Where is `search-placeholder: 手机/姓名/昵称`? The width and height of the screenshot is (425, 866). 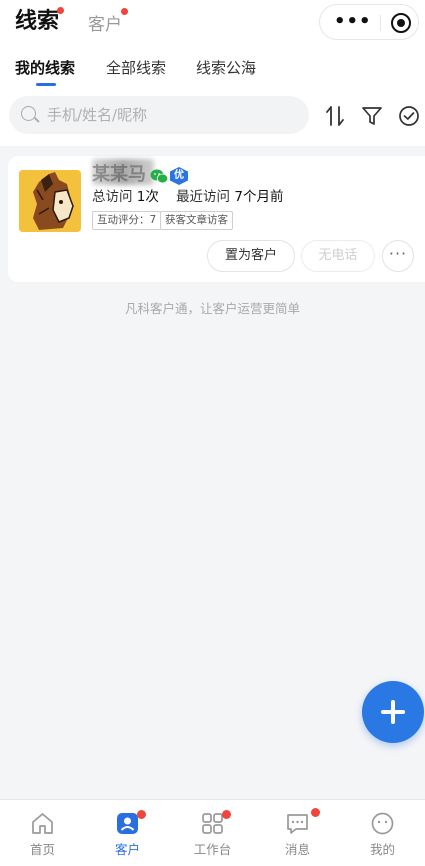
search-placeholder: 手机/姓名/昵称 is located at coordinates (97, 115).